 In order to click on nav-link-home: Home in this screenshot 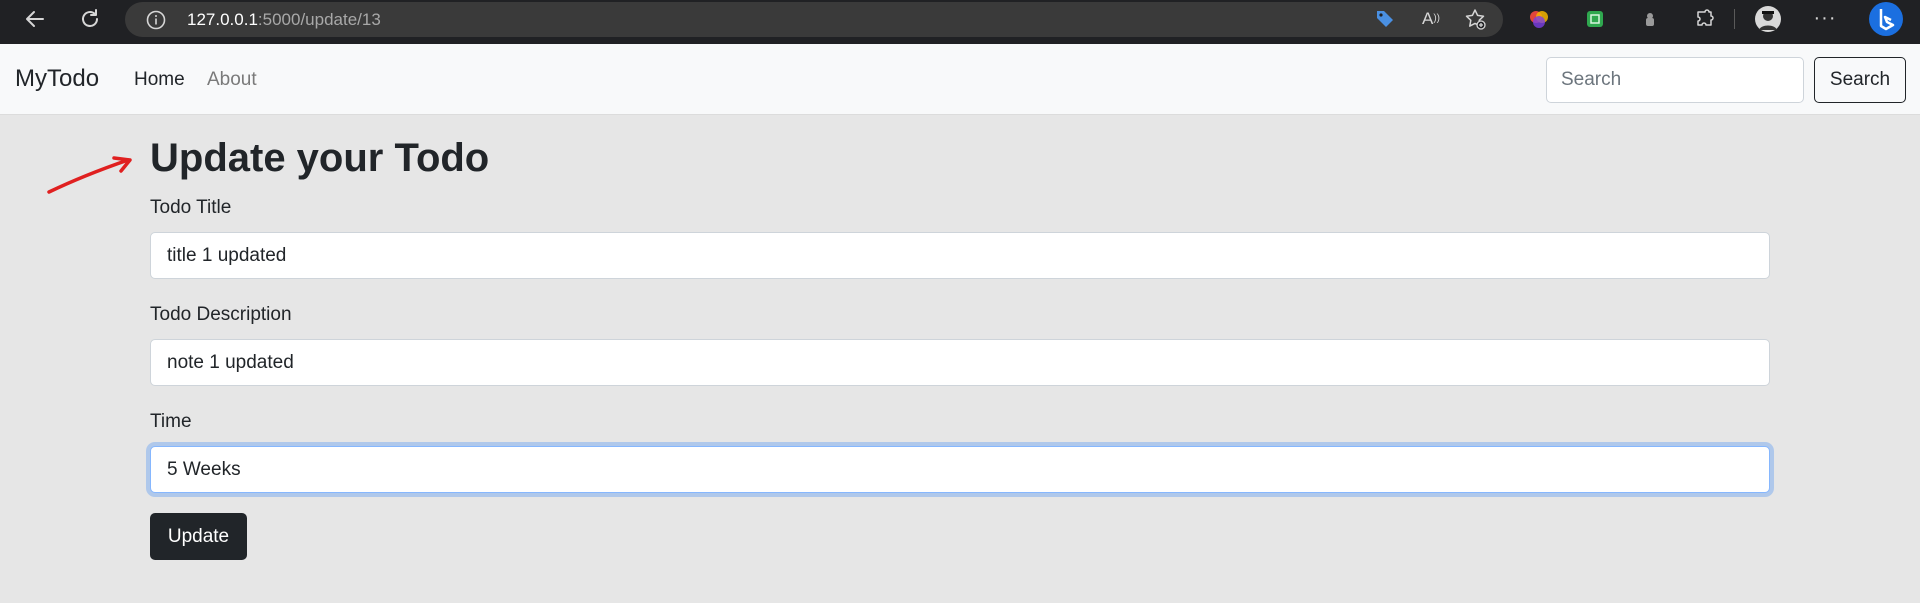, I will do `click(159, 80)`.